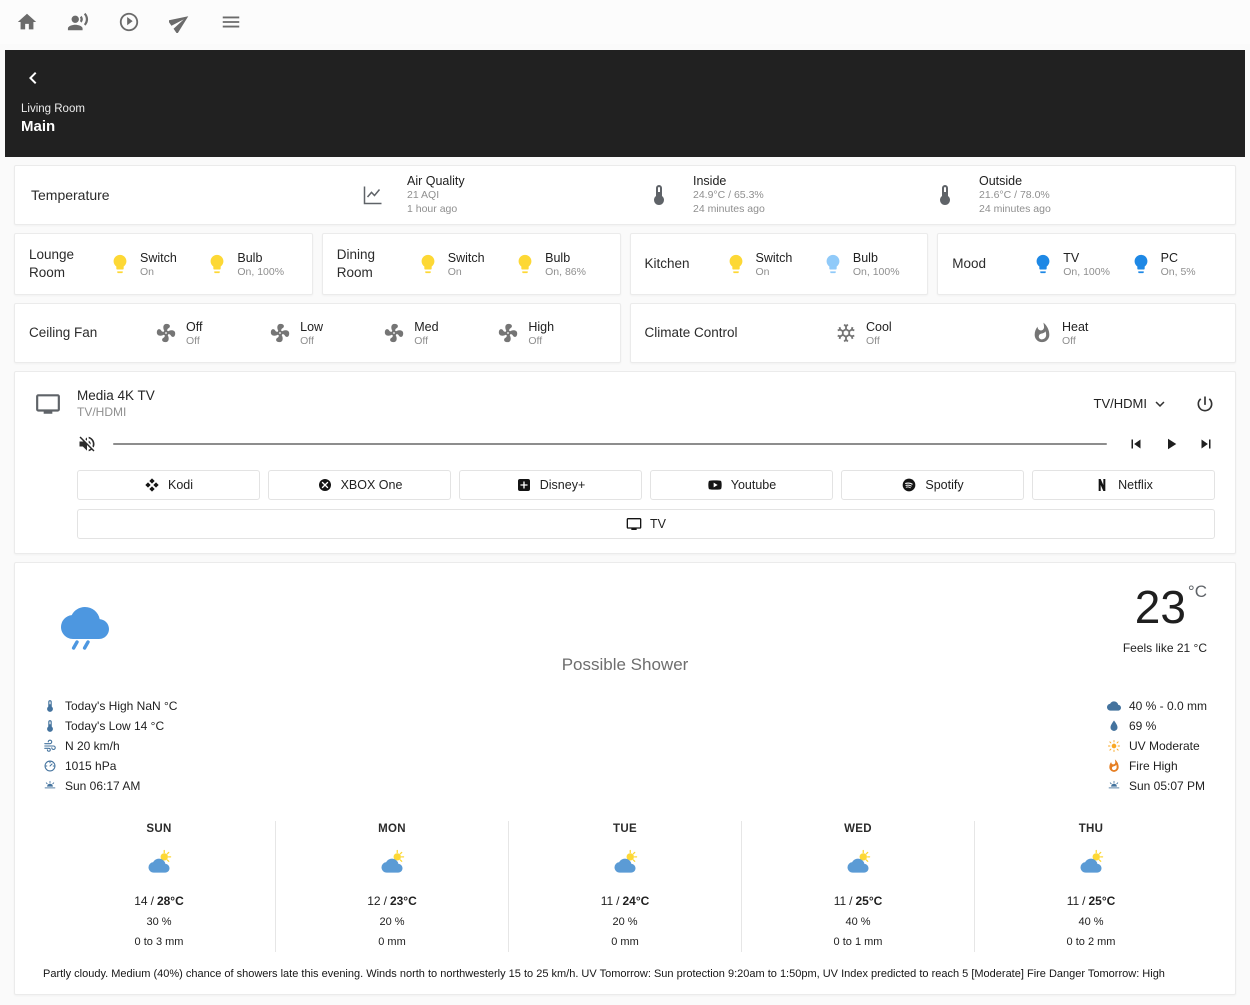  What do you see at coordinates (437, 333) in the screenshot?
I see `fan-mode-med: Med Off` at bounding box center [437, 333].